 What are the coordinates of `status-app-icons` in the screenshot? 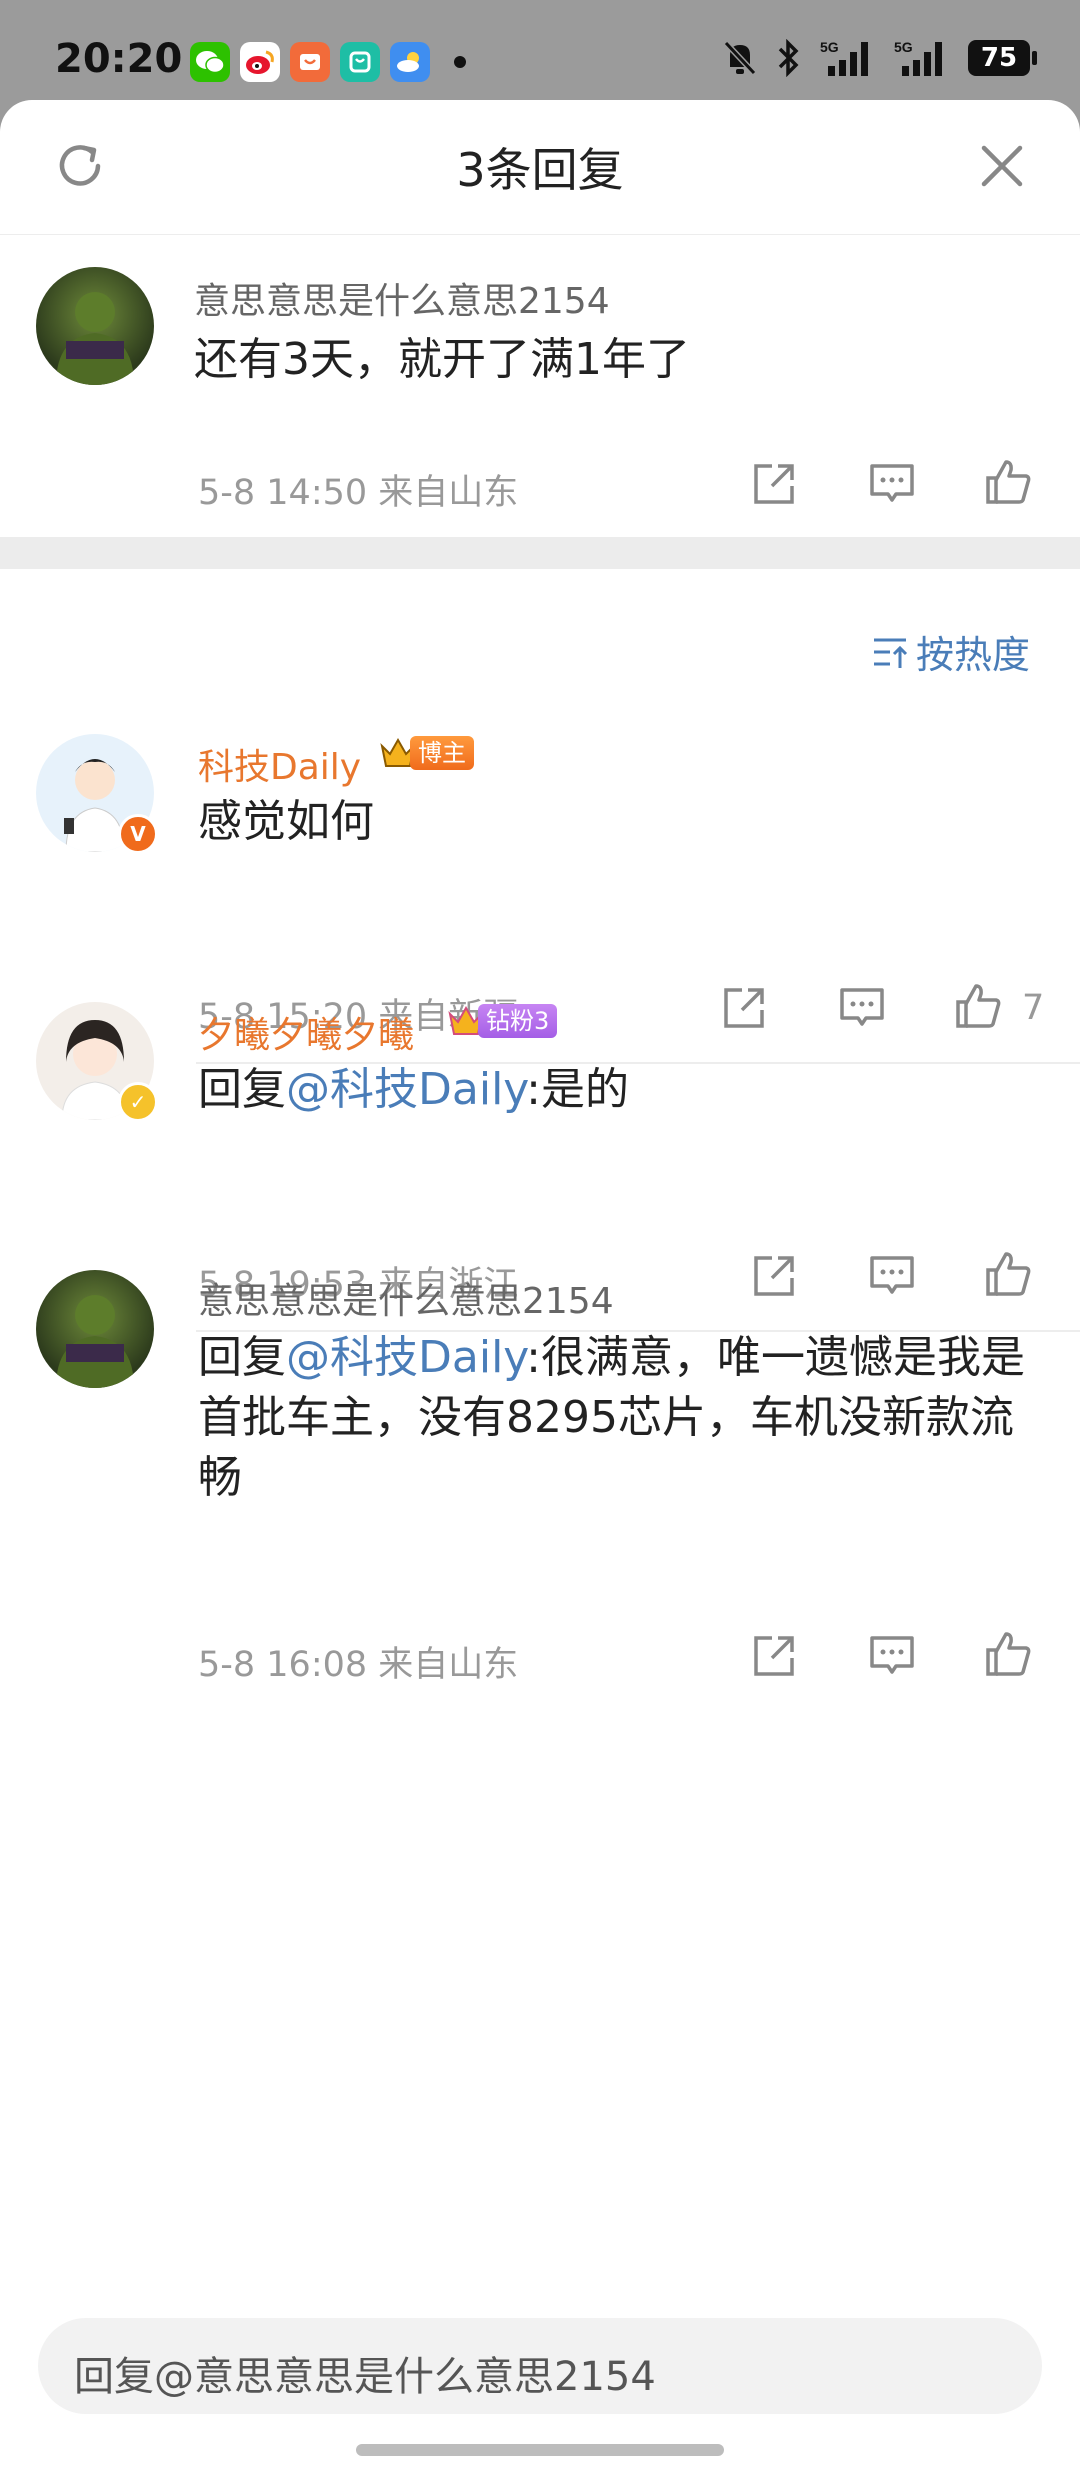 It's located at (328, 62).